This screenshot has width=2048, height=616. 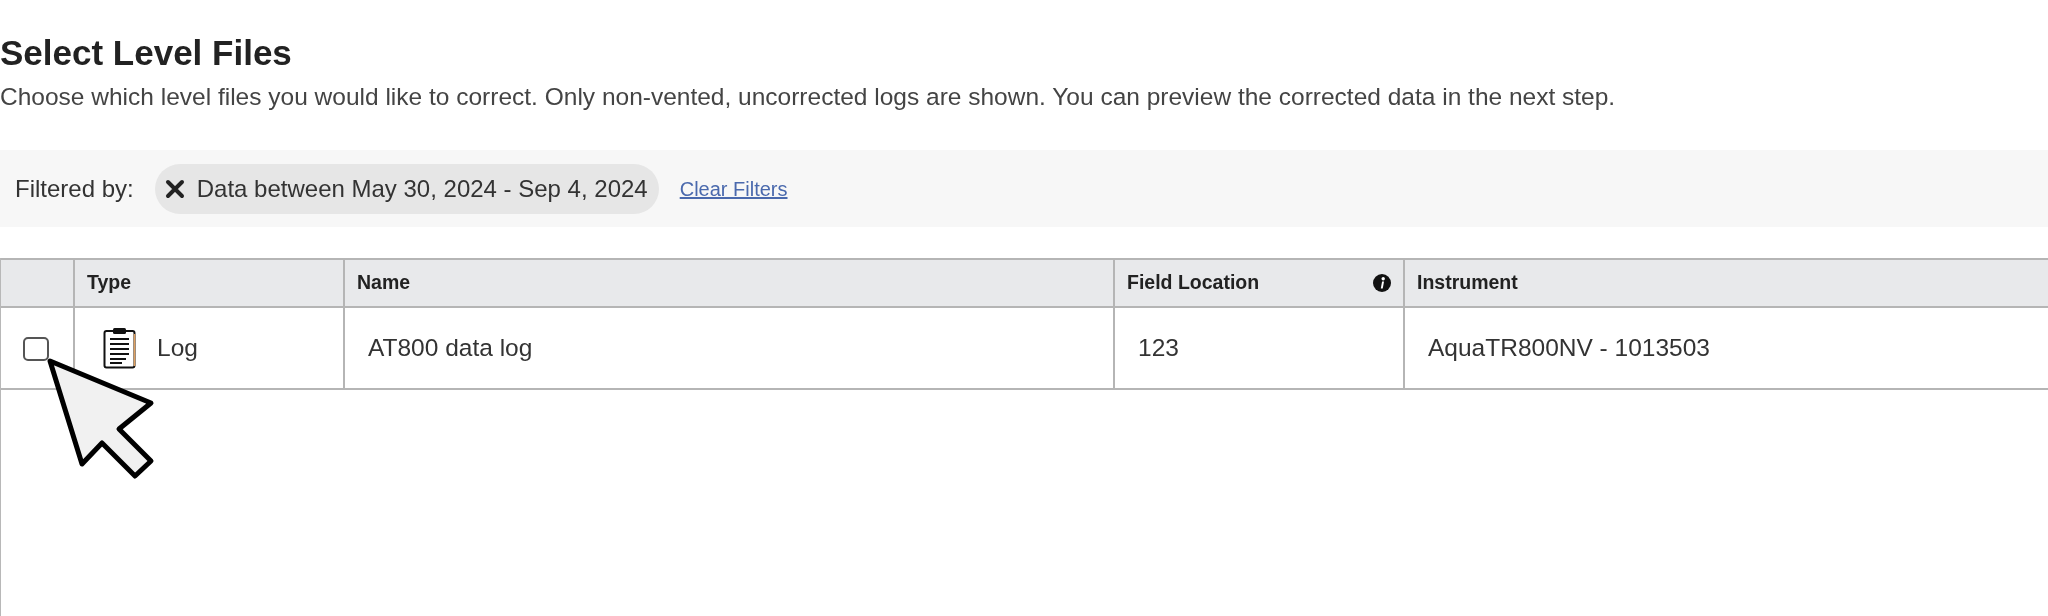 What do you see at coordinates (1193, 283) in the screenshot?
I see `column-header-label: Field Location` at bounding box center [1193, 283].